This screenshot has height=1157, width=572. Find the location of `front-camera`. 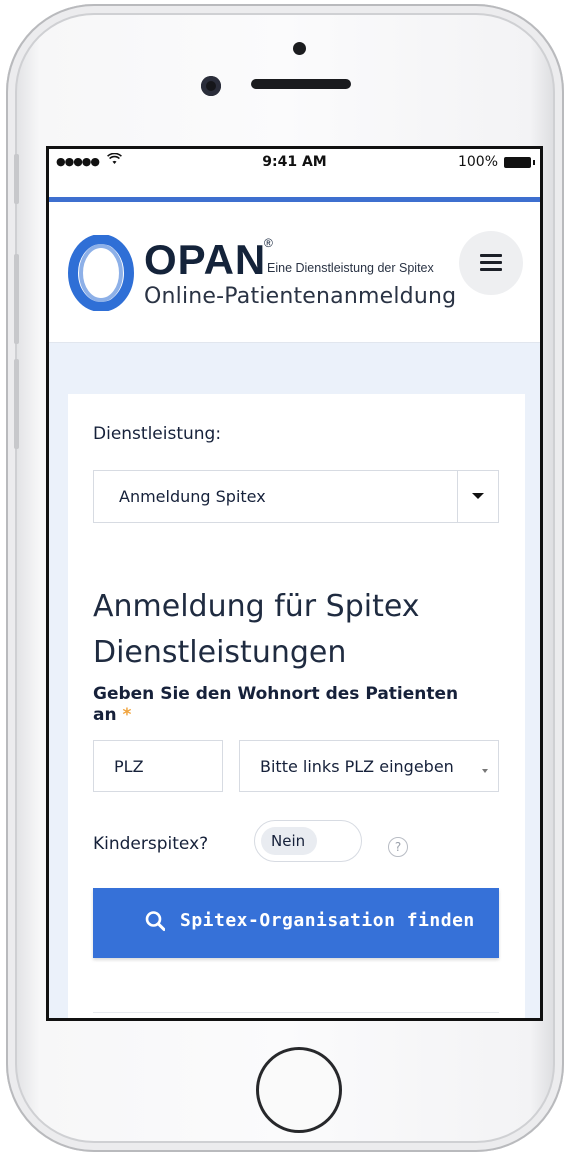

front-camera is located at coordinates (211, 86).